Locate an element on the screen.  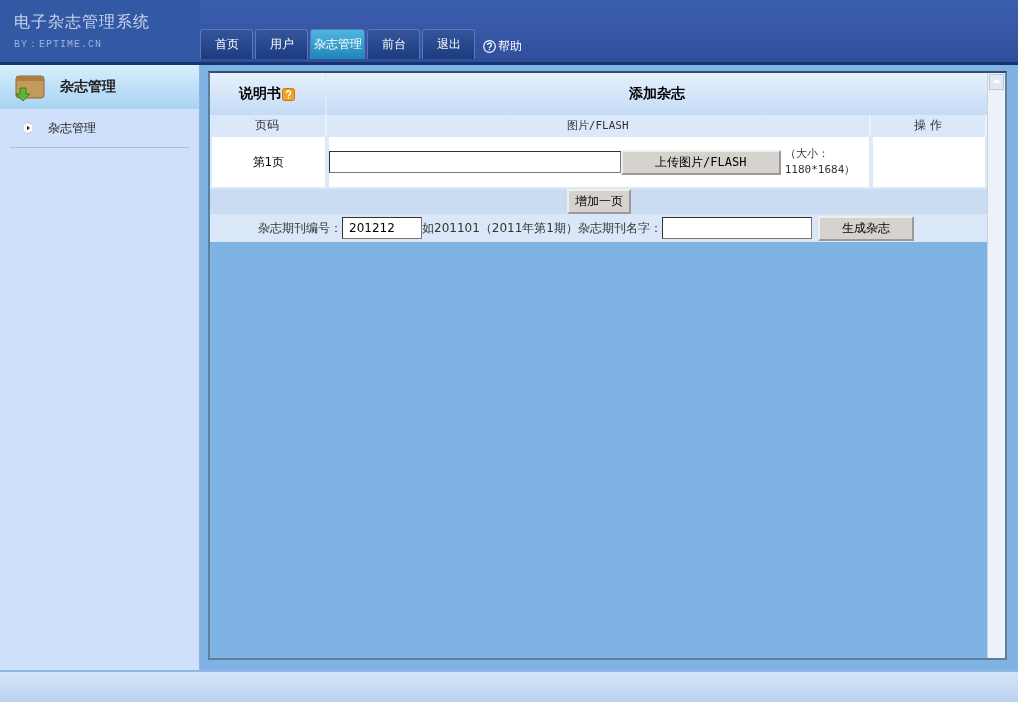
column-header: 操 作 is located at coordinates (928, 125).